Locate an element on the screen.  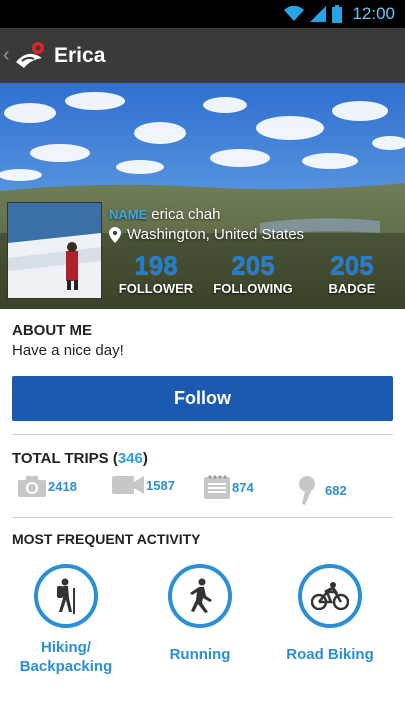
activity-label: Hiking/ Backpacking is located at coordinates (66, 657).